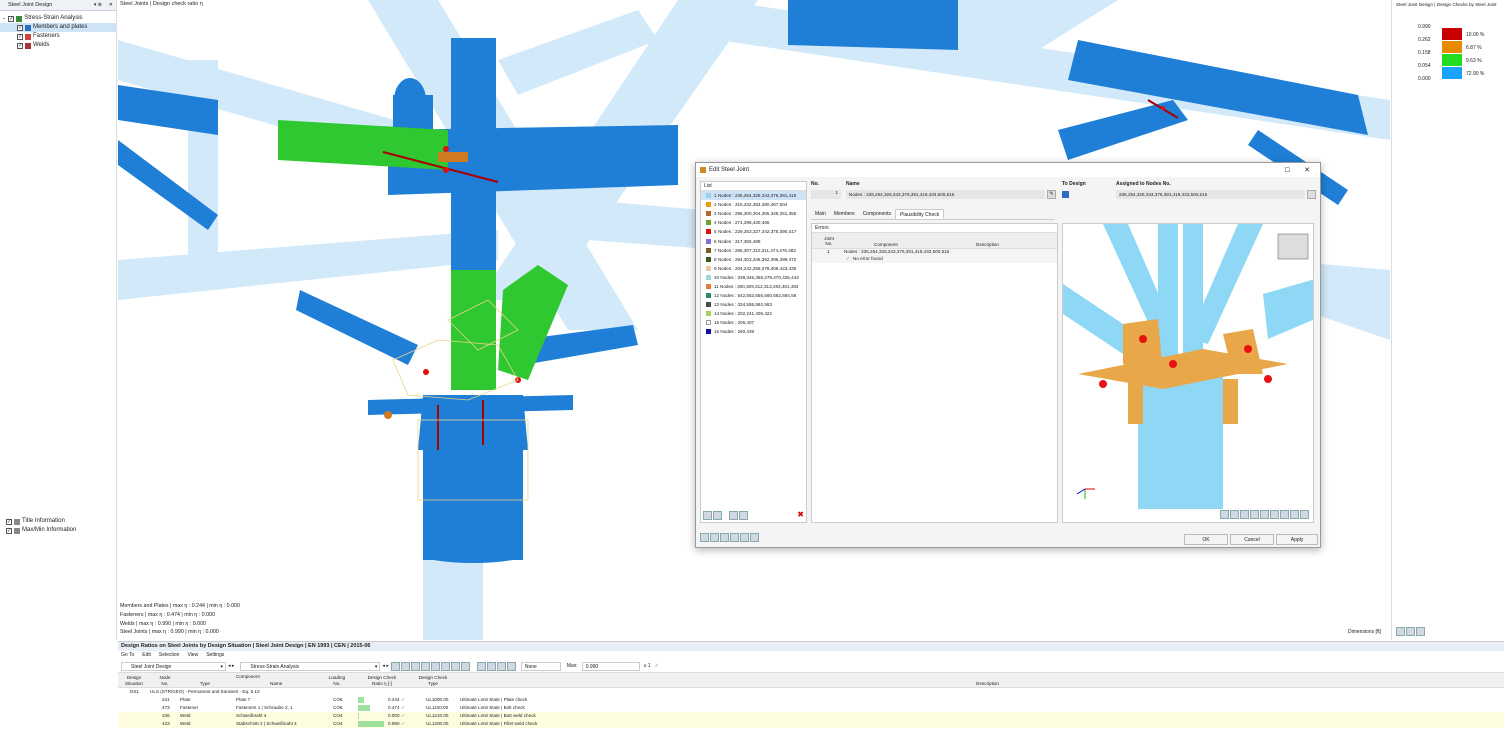  Describe the element at coordinates (753, 322) in the screenshot. I see `joint-list-item: 15 Nodes : 206,407` at that location.